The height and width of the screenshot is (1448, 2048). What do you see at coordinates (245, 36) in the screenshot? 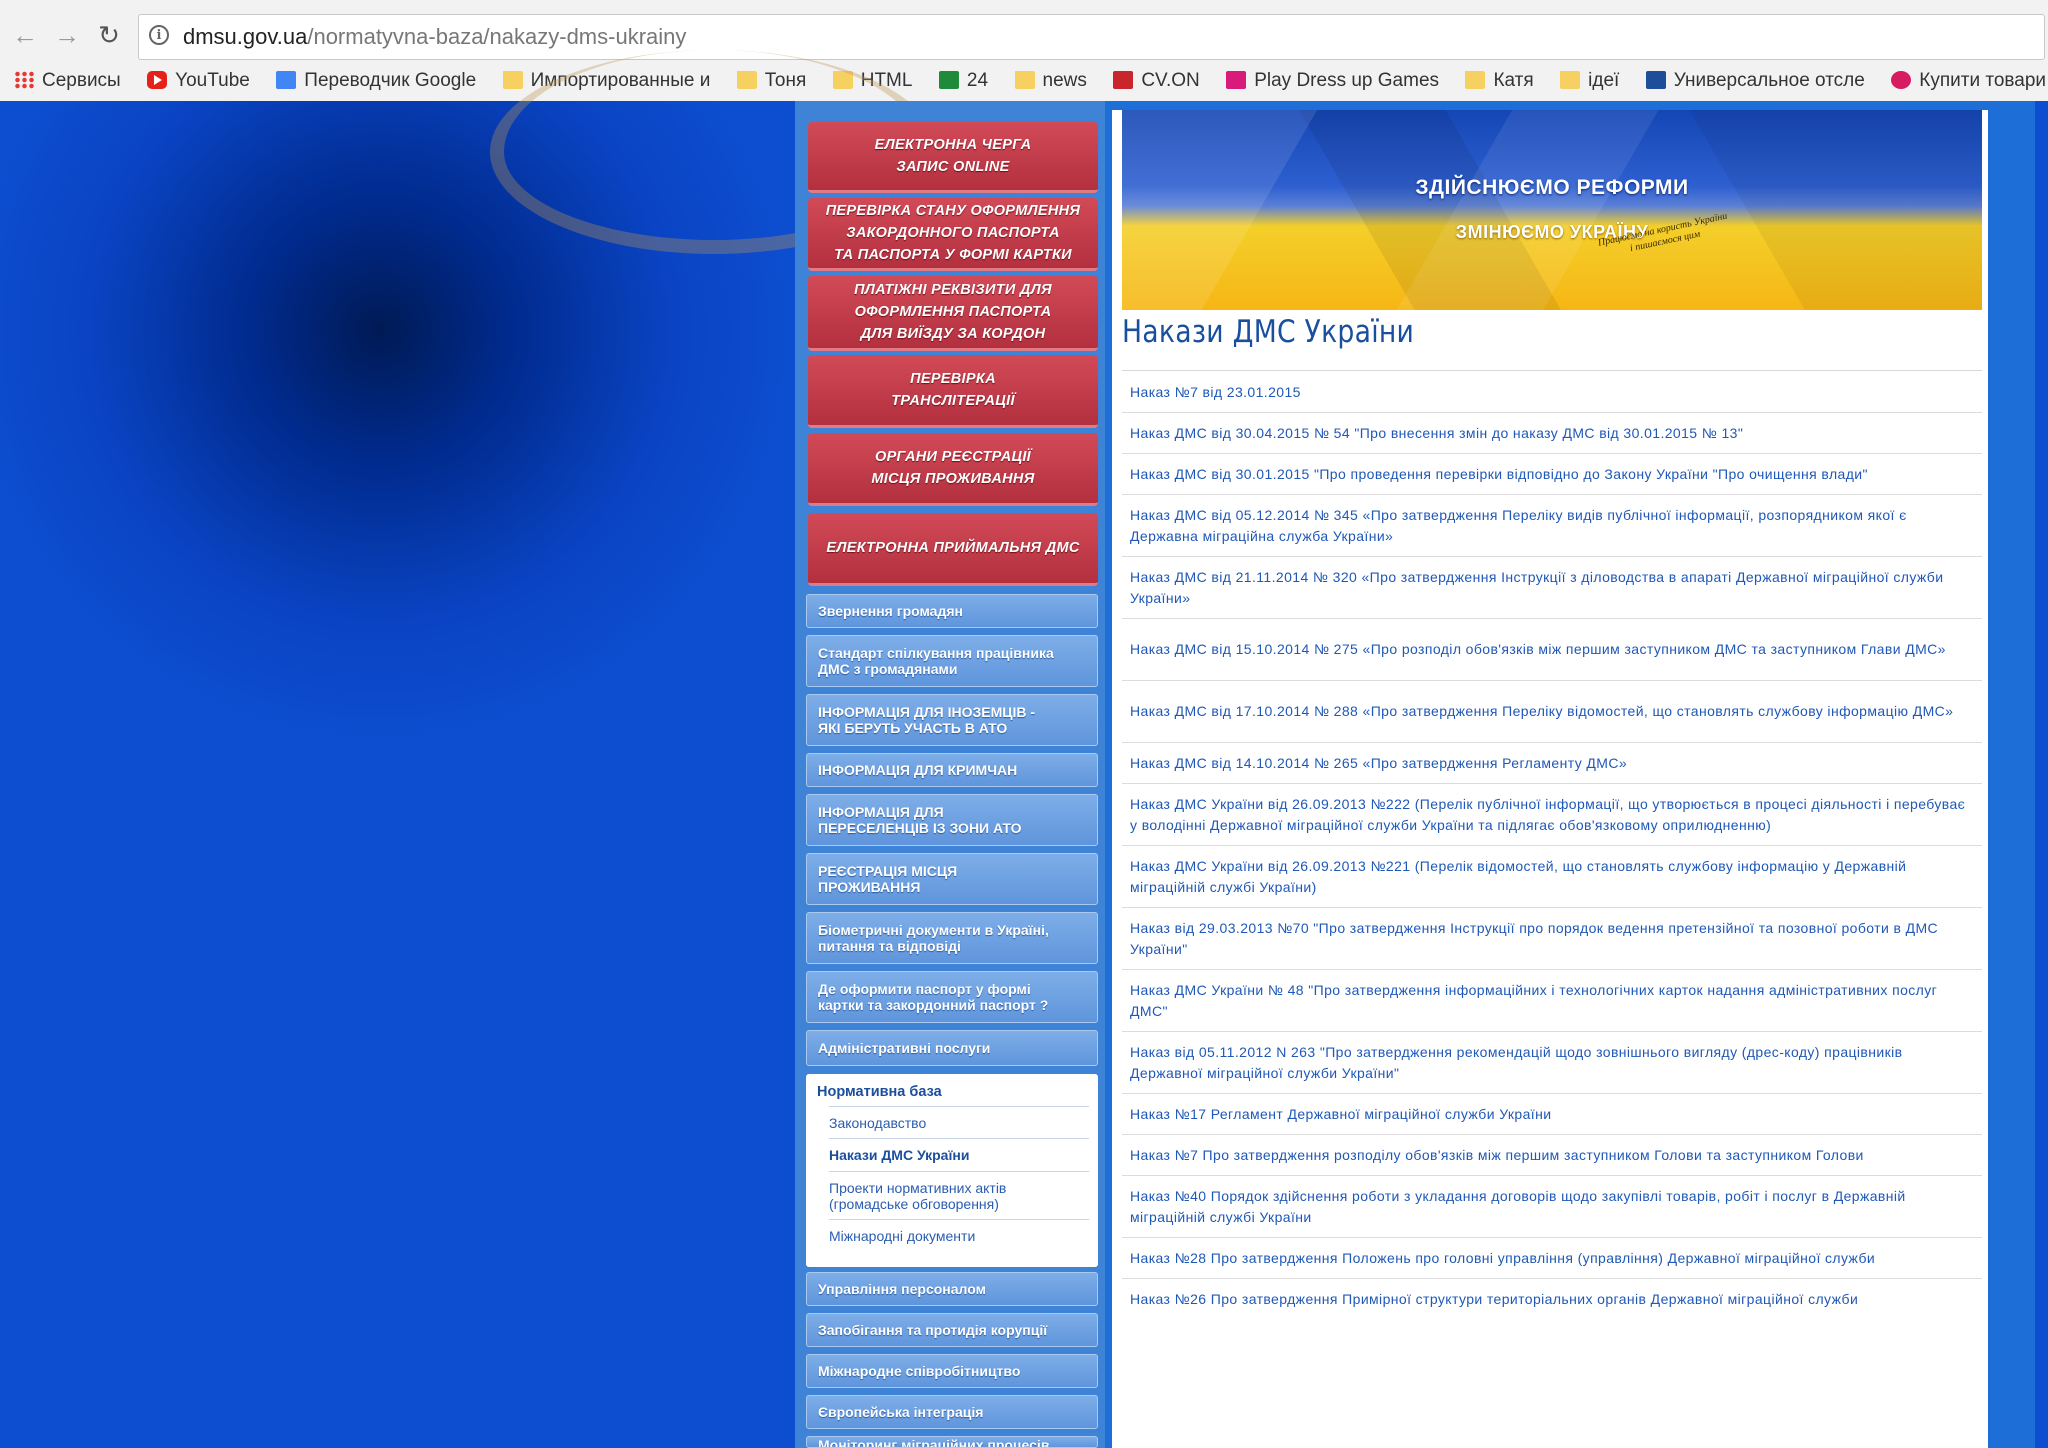
I see `url-domain: dmsu.gov.ua` at bounding box center [245, 36].